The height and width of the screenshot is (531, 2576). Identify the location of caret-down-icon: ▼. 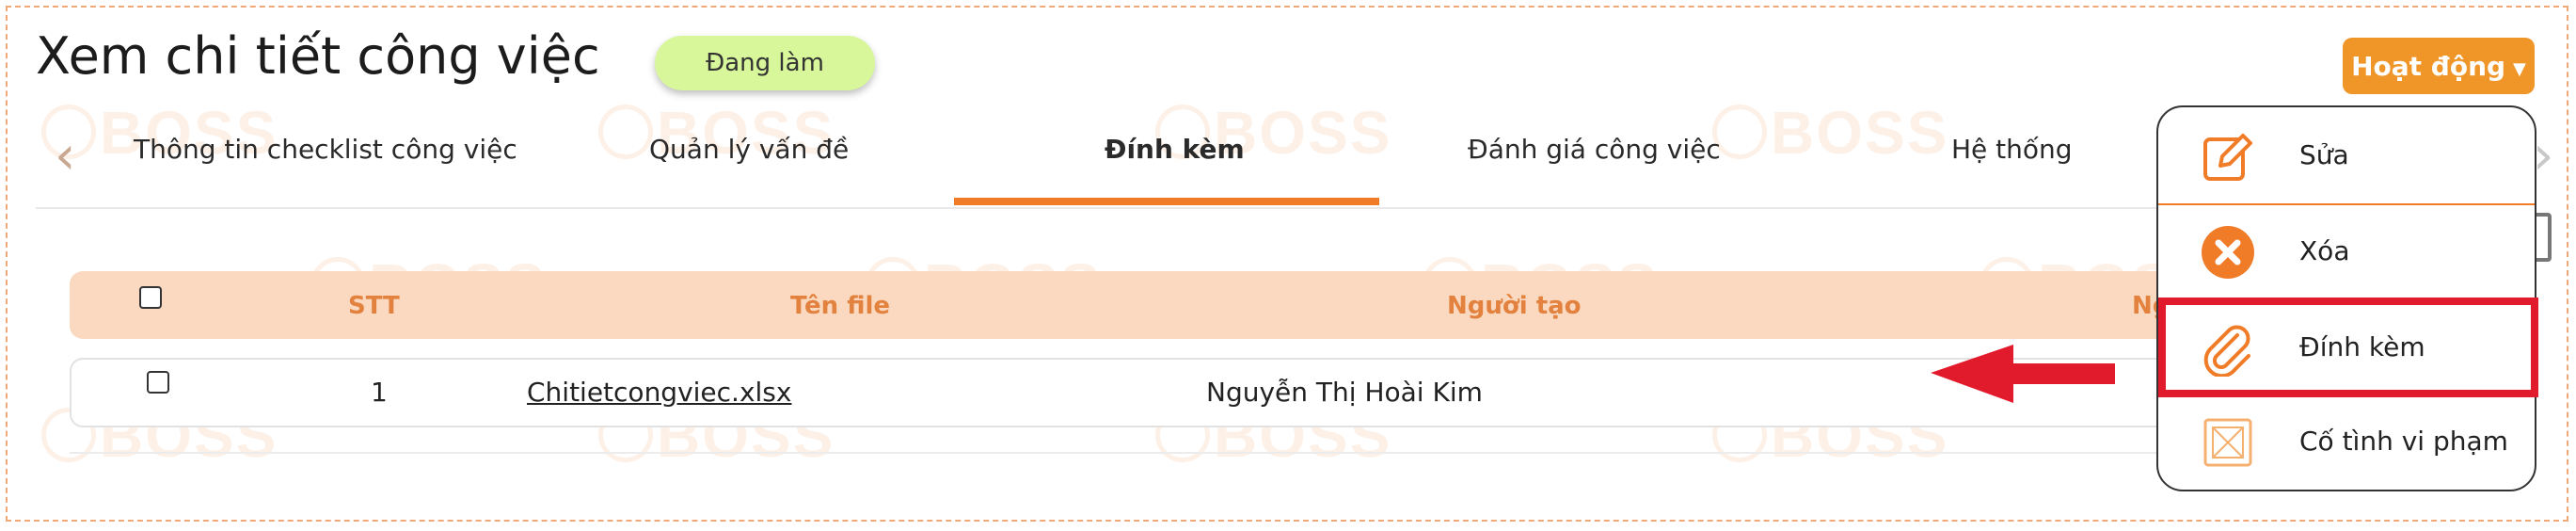
(2519, 68).